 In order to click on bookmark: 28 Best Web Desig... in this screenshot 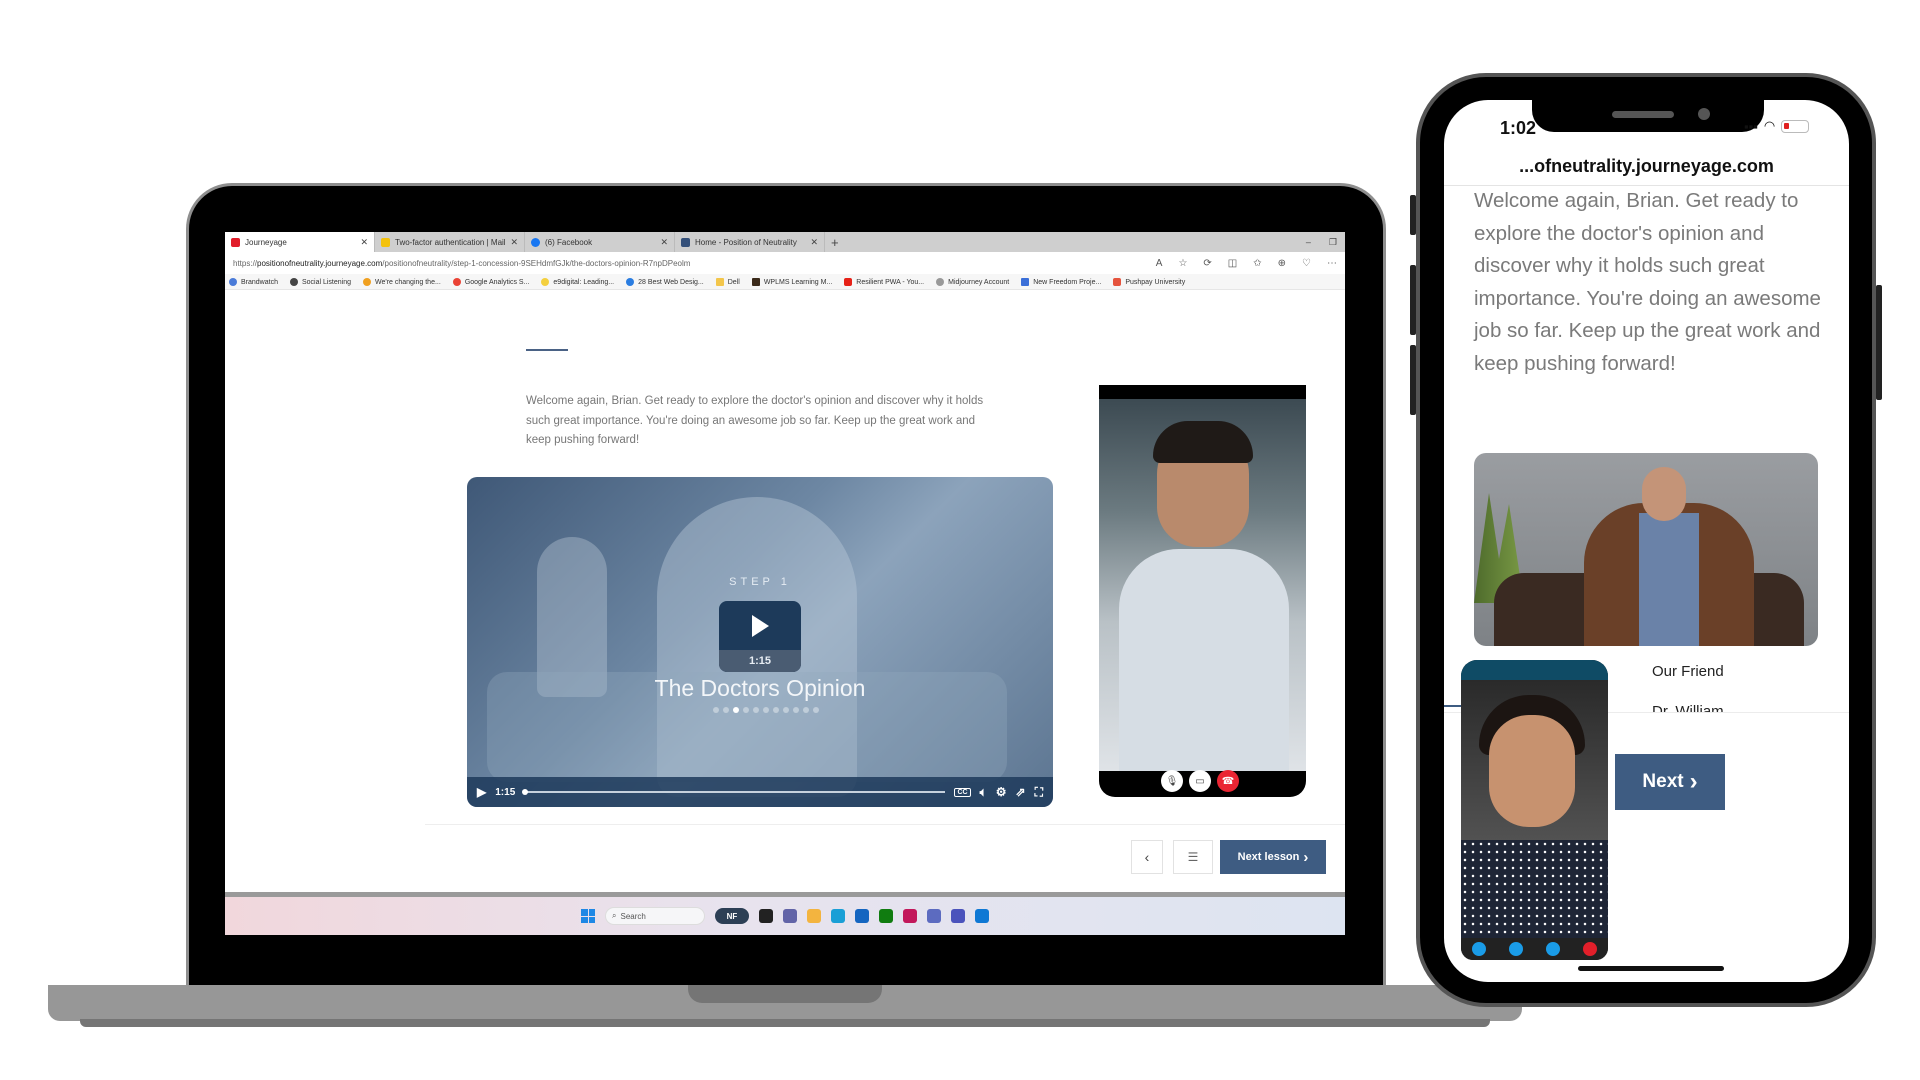, I will do `click(665, 281)`.